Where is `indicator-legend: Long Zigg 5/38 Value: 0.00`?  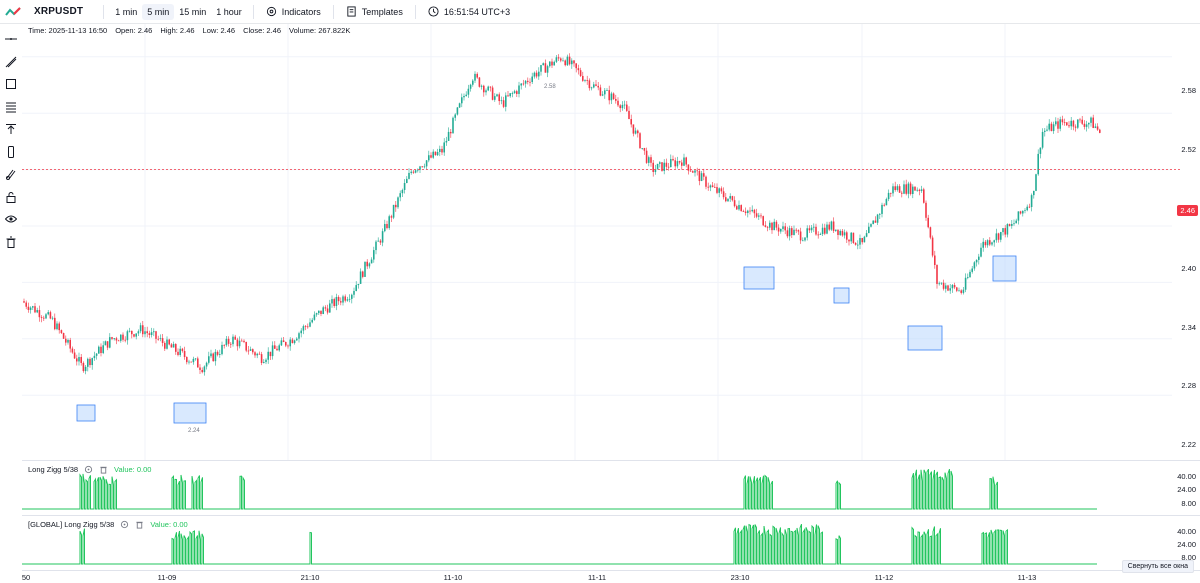
indicator-legend: Long Zigg 5/38 Value: 0.00 is located at coordinates (89, 469).